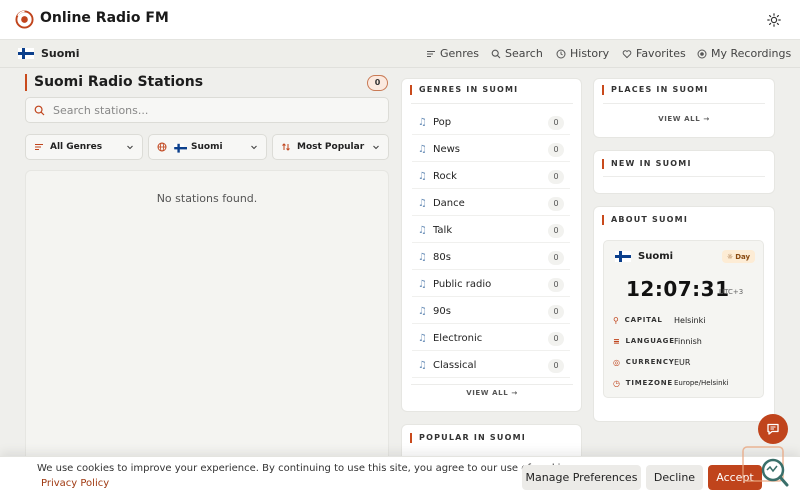 Image resolution: width=800 pixels, height=500 pixels. What do you see at coordinates (654, 53) in the screenshot?
I see `nav-favorites-link: Favorites` at bounding box center [654, 53].